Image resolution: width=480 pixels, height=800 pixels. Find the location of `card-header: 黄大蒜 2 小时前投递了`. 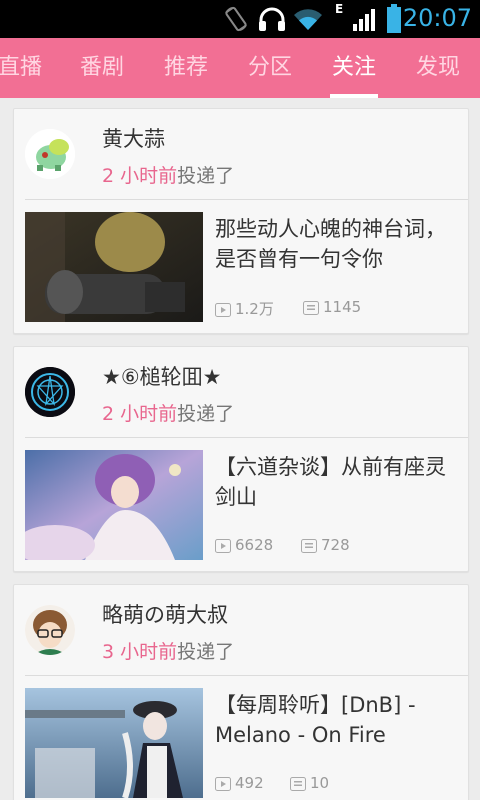

card-header: 黄大蒜 2 小时前投递了 is located at coordinates (241, 154).